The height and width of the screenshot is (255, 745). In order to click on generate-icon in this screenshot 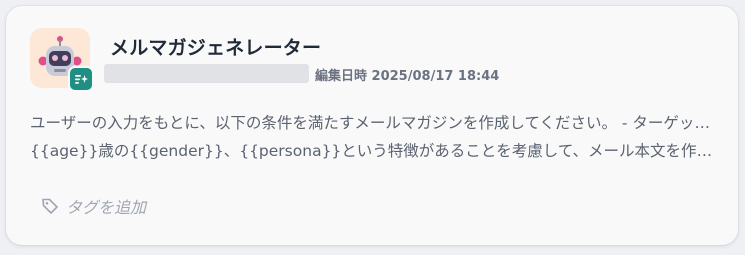, I will do `click(81, 79)`.